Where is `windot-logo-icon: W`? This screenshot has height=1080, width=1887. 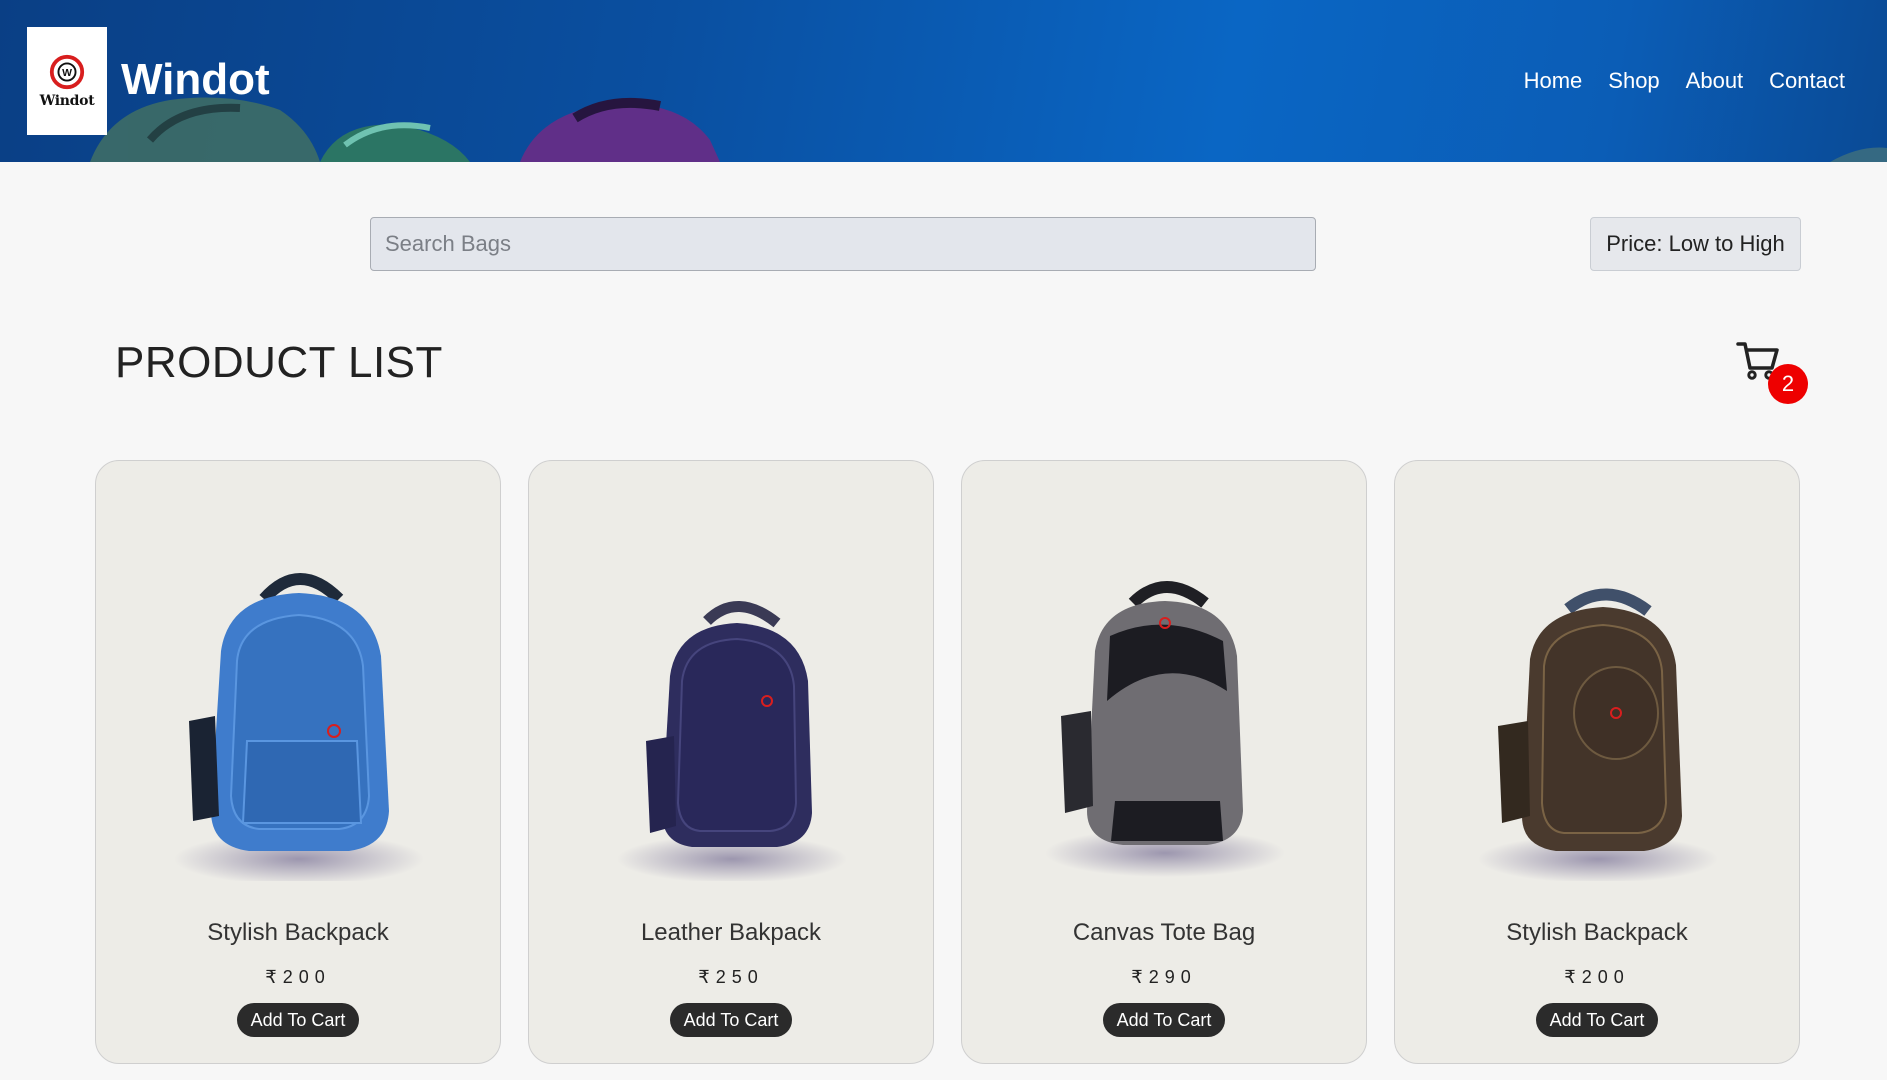 windot-logo-icon: W is located at coordinates (67, 72).